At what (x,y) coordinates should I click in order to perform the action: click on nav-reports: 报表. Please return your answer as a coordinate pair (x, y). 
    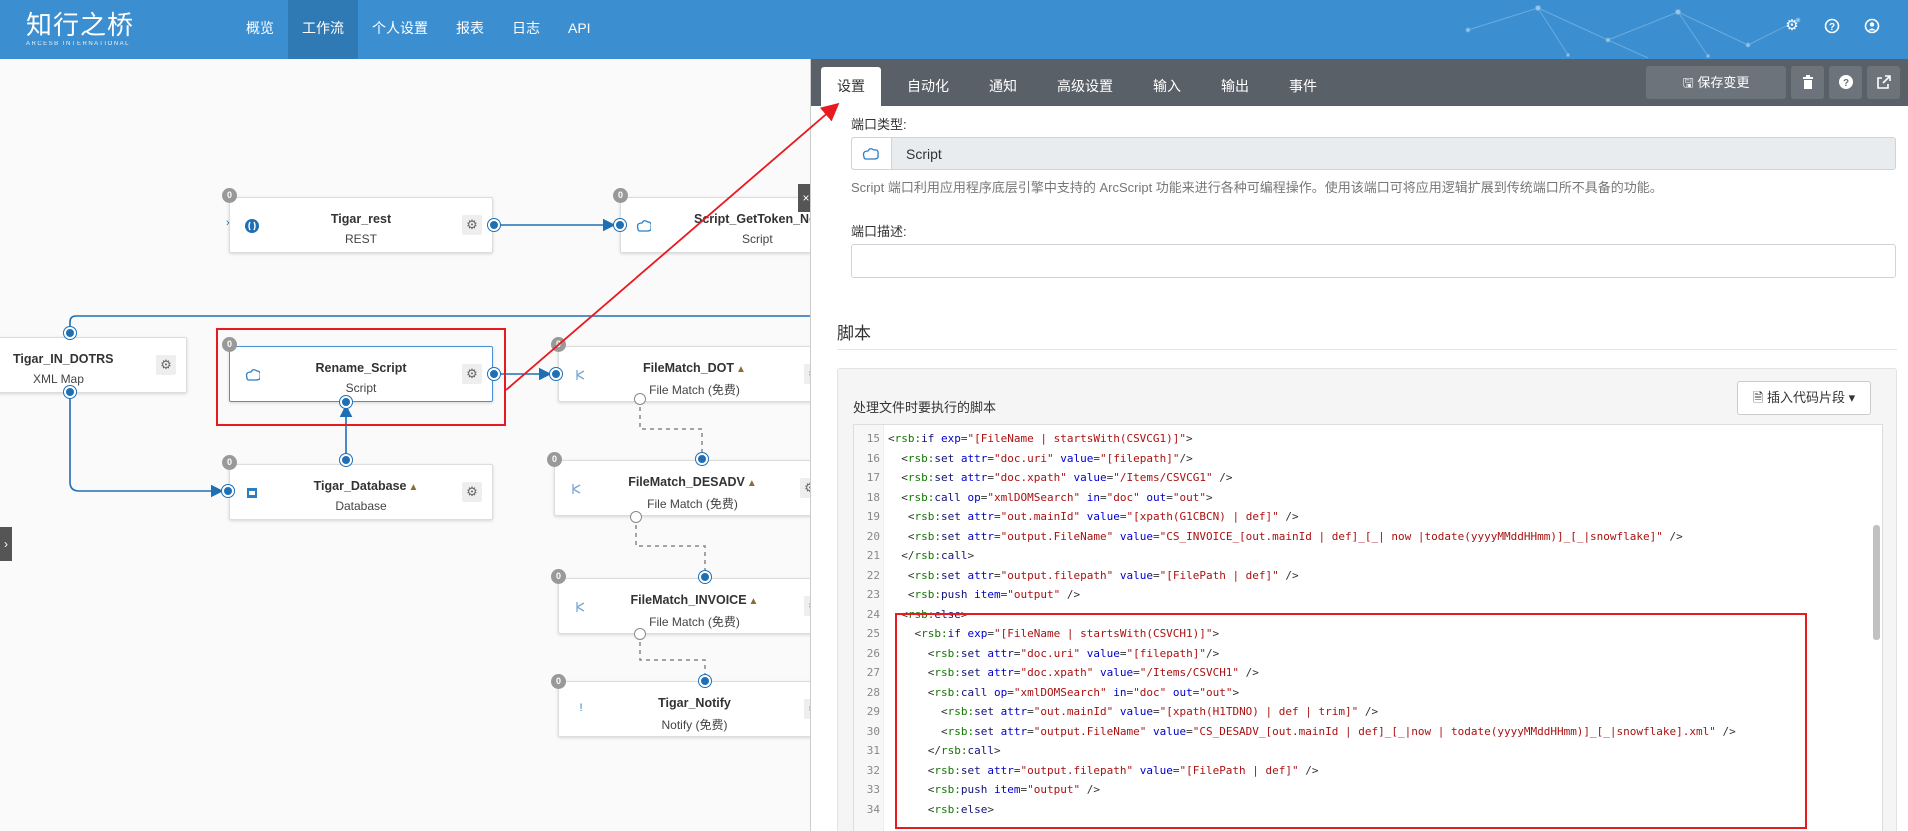
    Looking at the image, I should click on (470, 29).